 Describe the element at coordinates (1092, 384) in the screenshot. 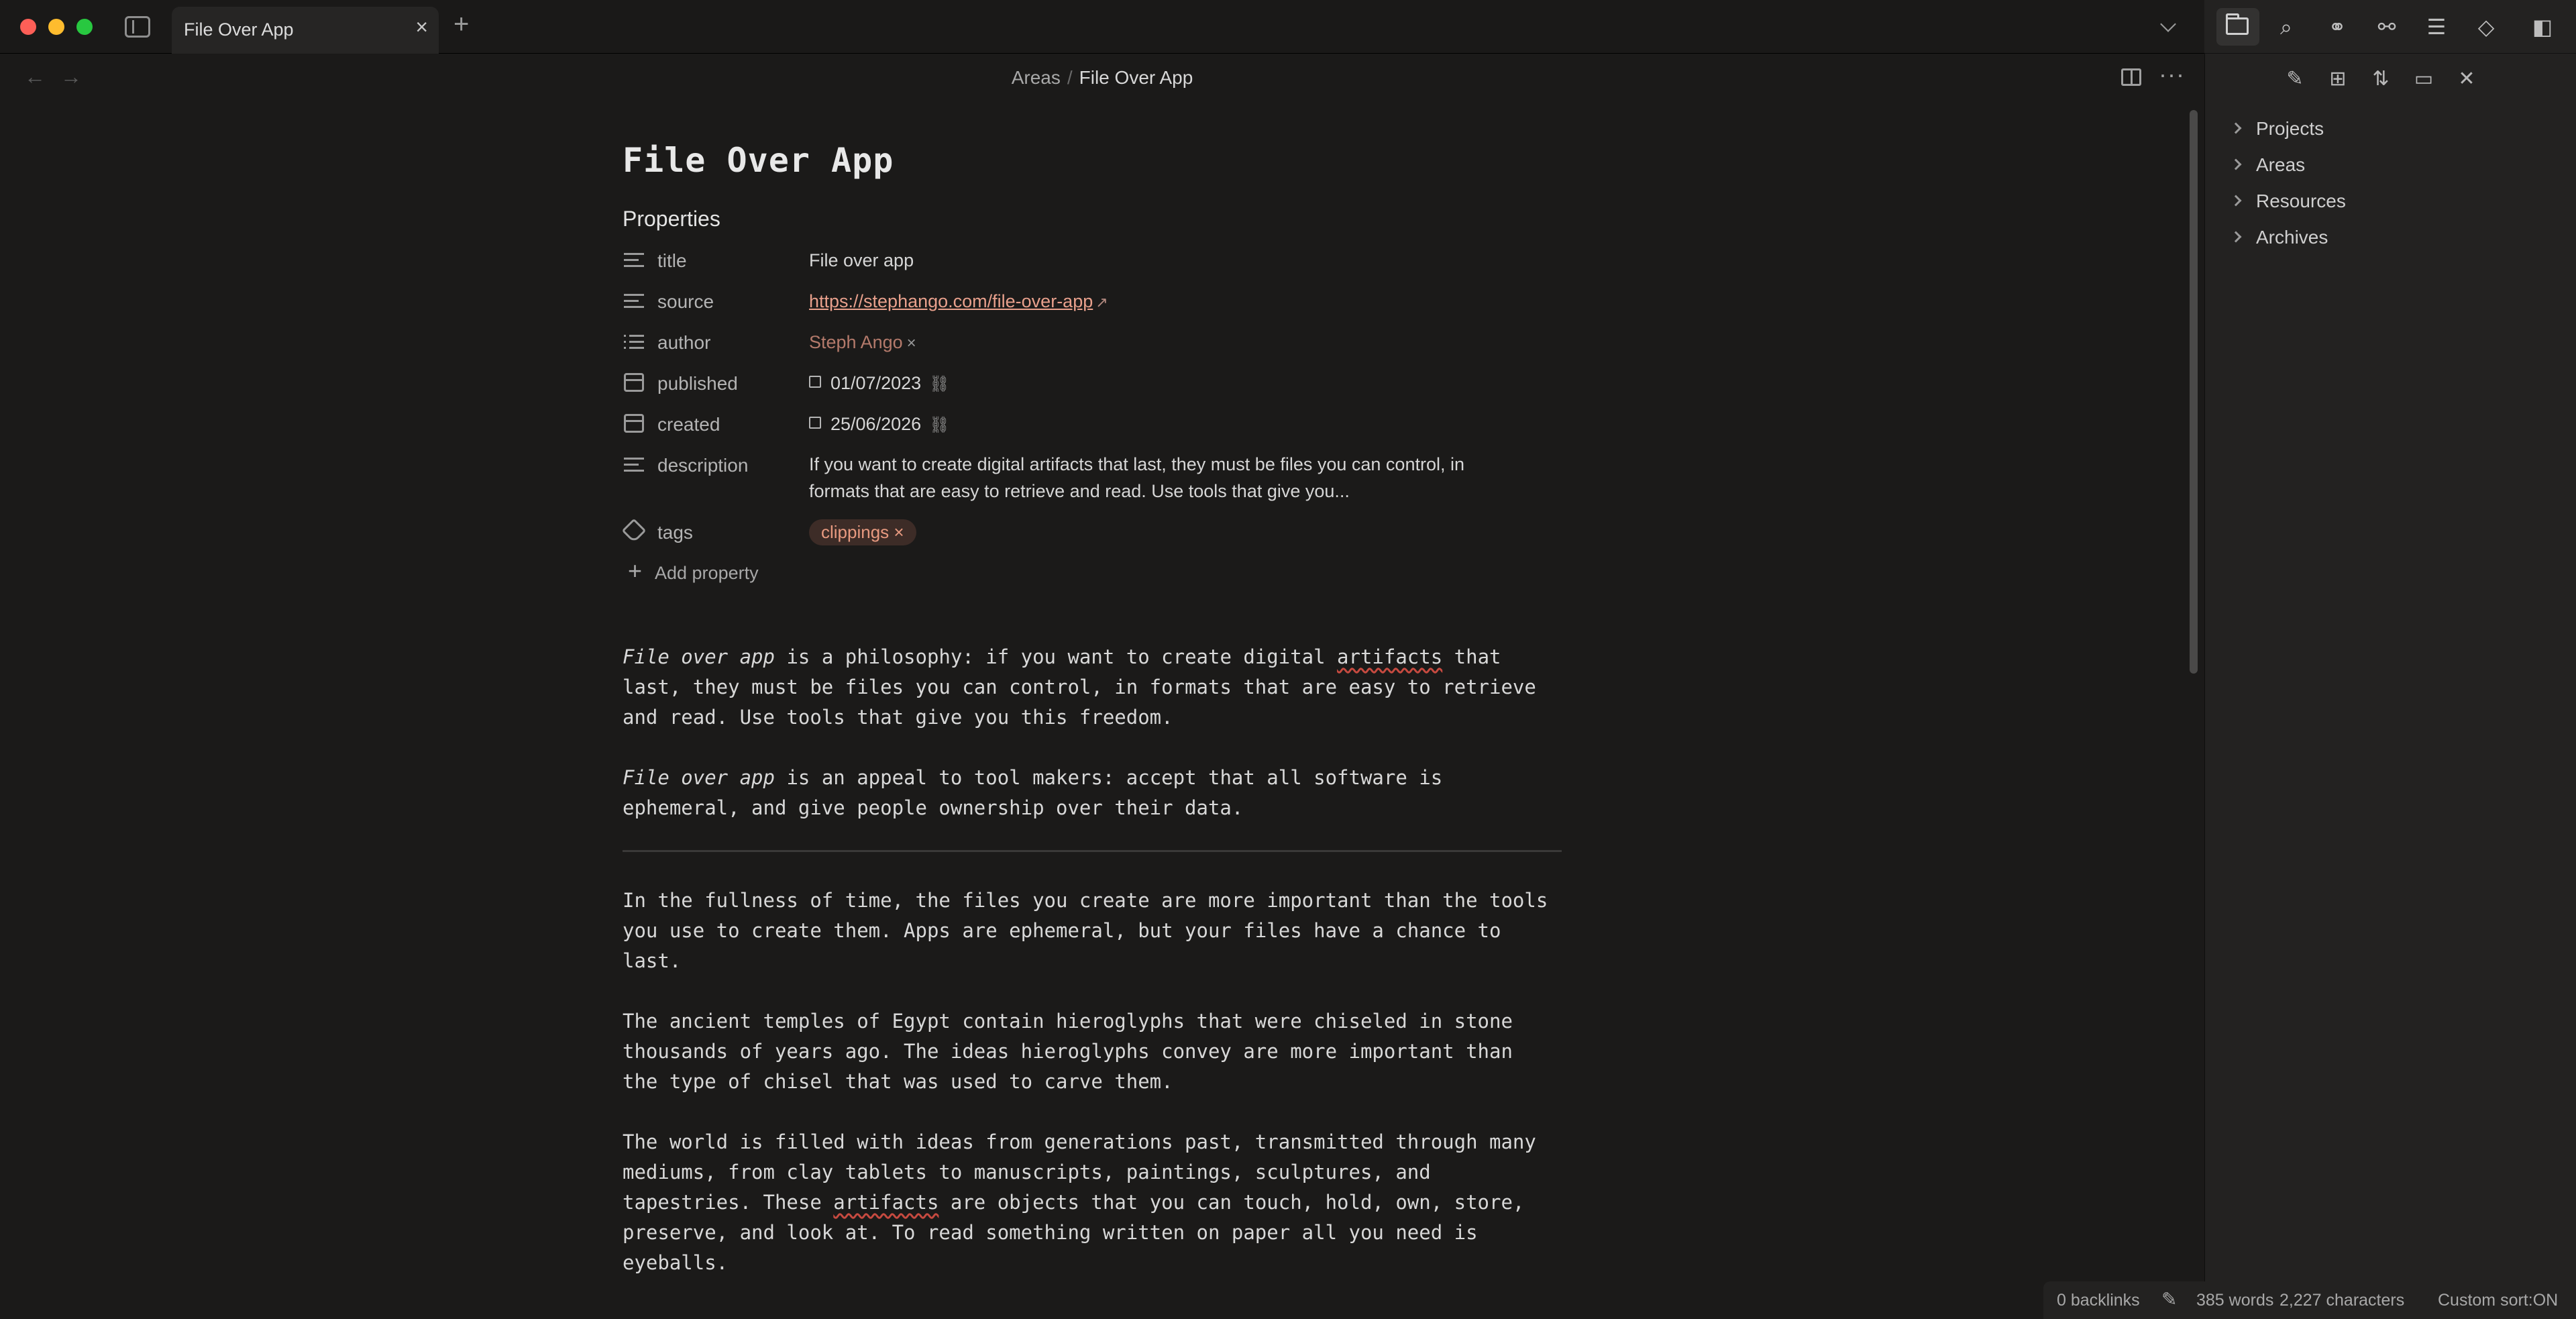

I see `property-published: published 01/07/2023 ⛓` at that location.